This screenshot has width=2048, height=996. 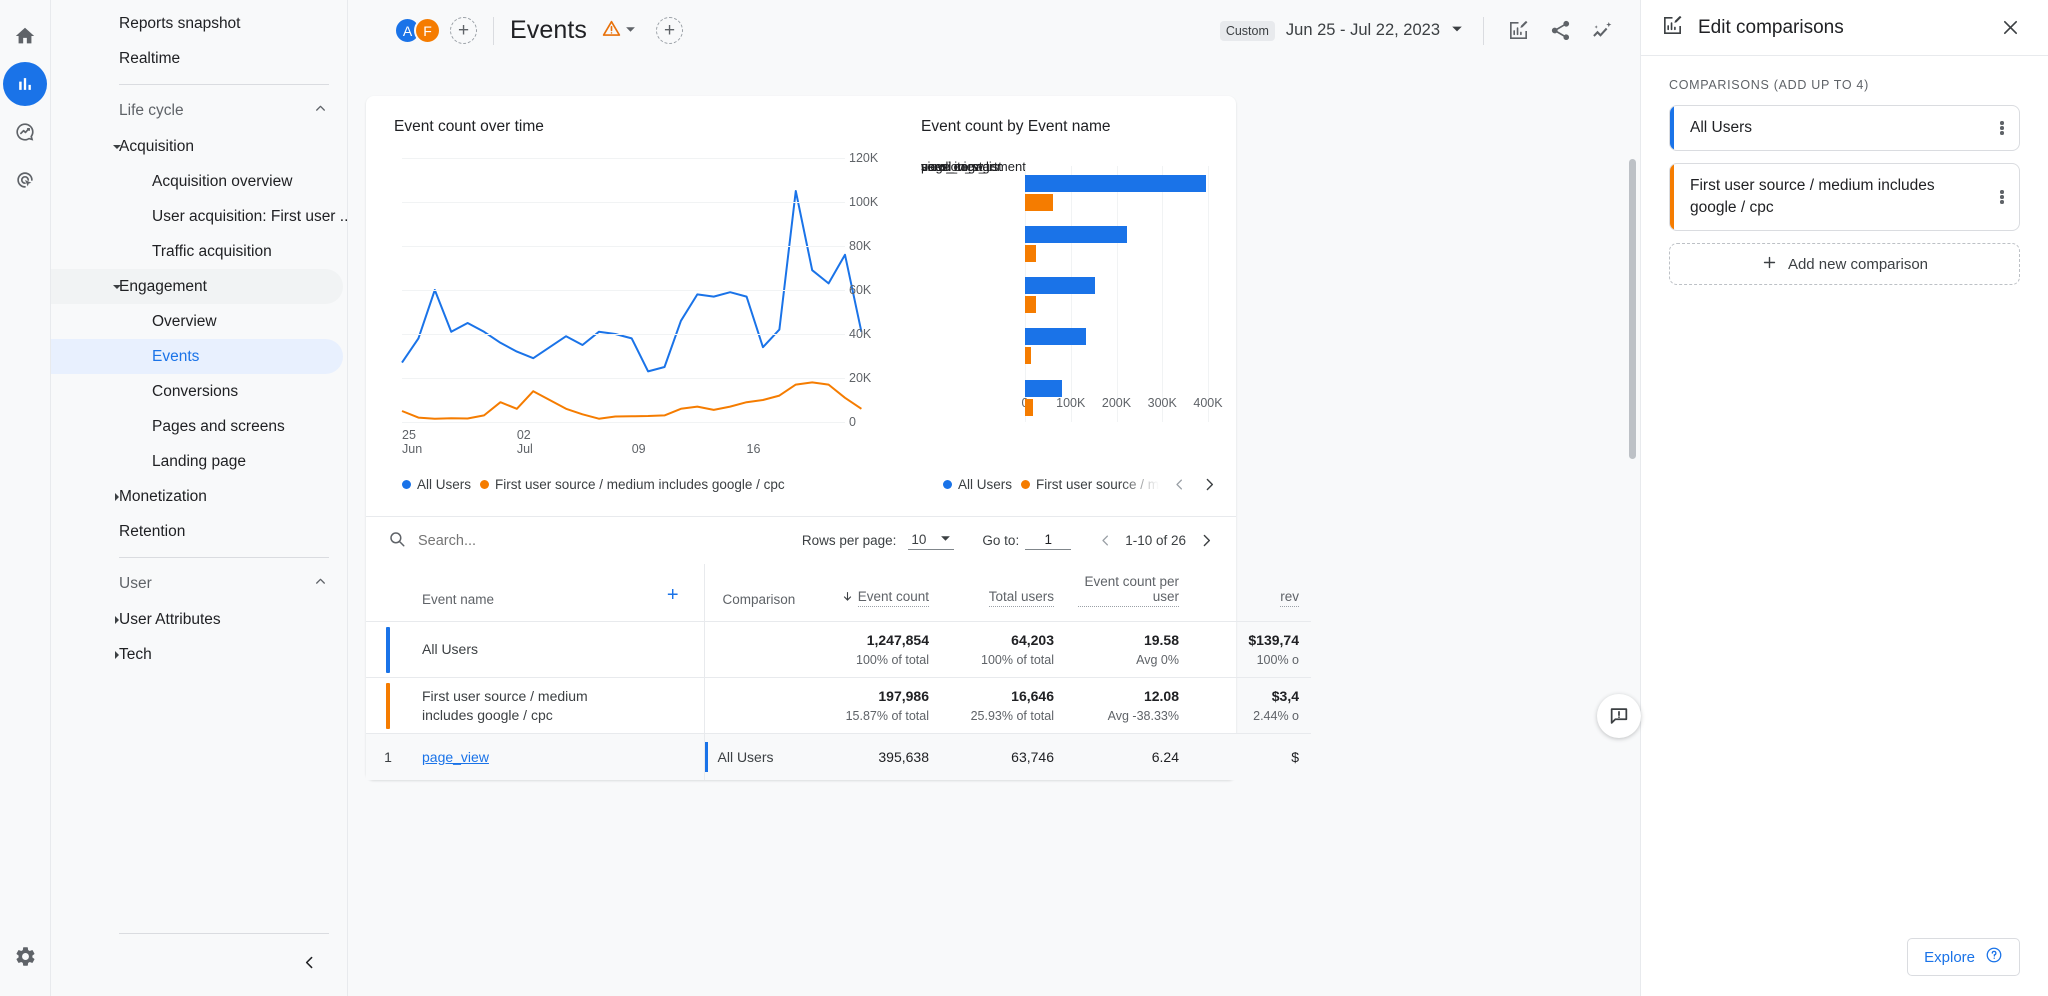 I want to click on chevron-up-icon, so click(x=320, y=584).